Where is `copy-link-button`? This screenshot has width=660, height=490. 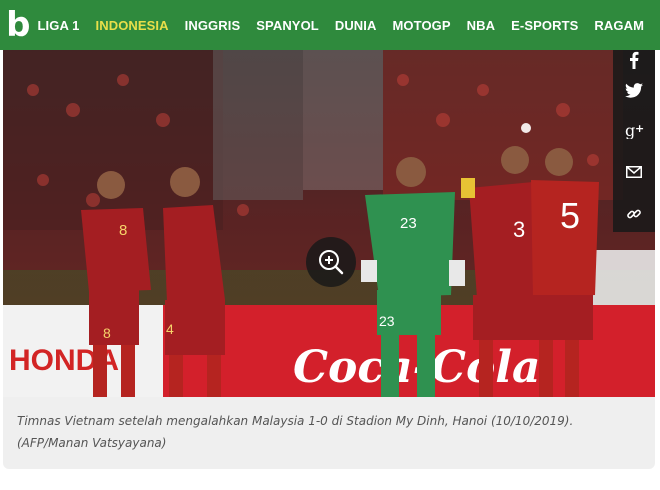
copy-link-button is located at coordinates (634, 214).